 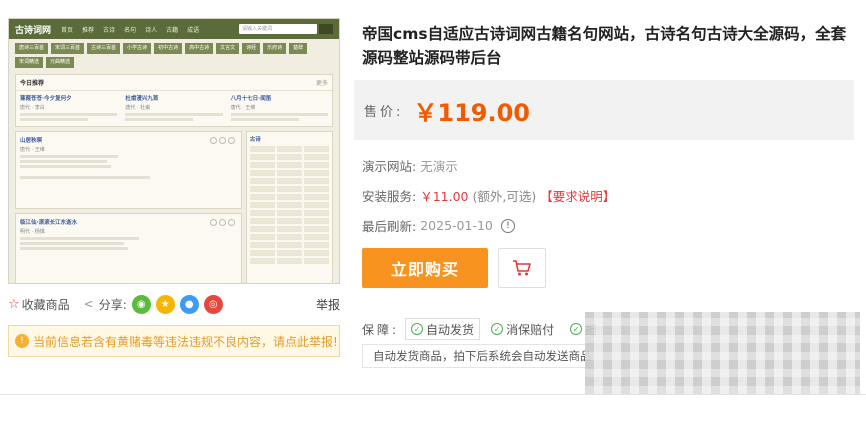 I want to click on price-box: 售价: ￥119.00, so click(x=604, y=110).